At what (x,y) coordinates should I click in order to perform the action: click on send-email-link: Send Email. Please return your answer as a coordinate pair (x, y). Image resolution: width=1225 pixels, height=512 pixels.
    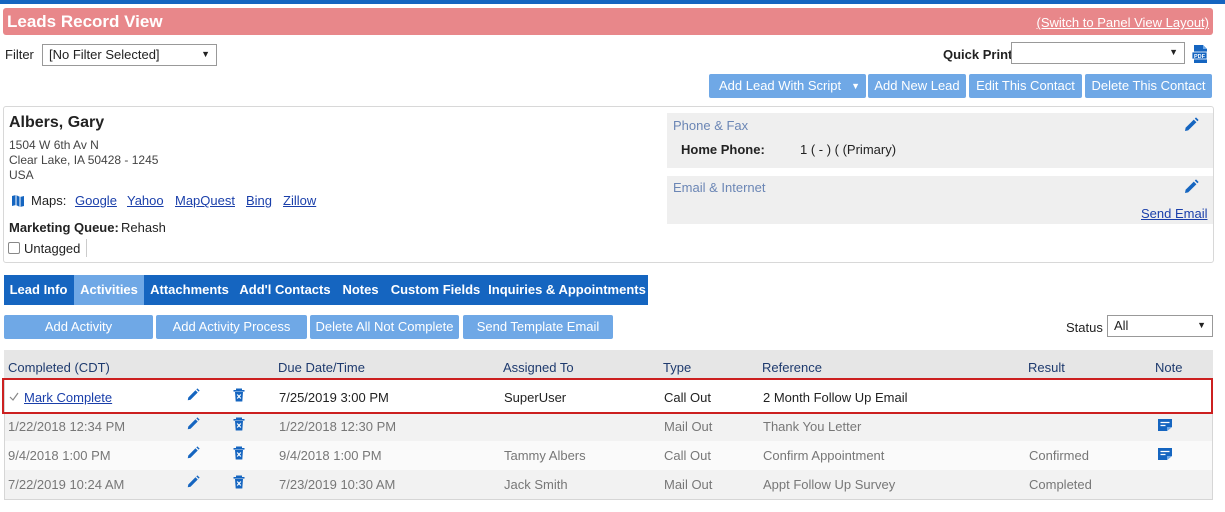
    Looking at the image, I should click on (1174, 213).